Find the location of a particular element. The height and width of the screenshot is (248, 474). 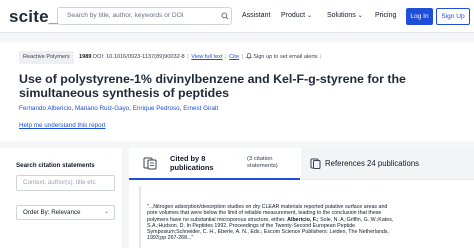

email-alerts-button: Sign up to set email alerts is located at coordinates (281, 56).